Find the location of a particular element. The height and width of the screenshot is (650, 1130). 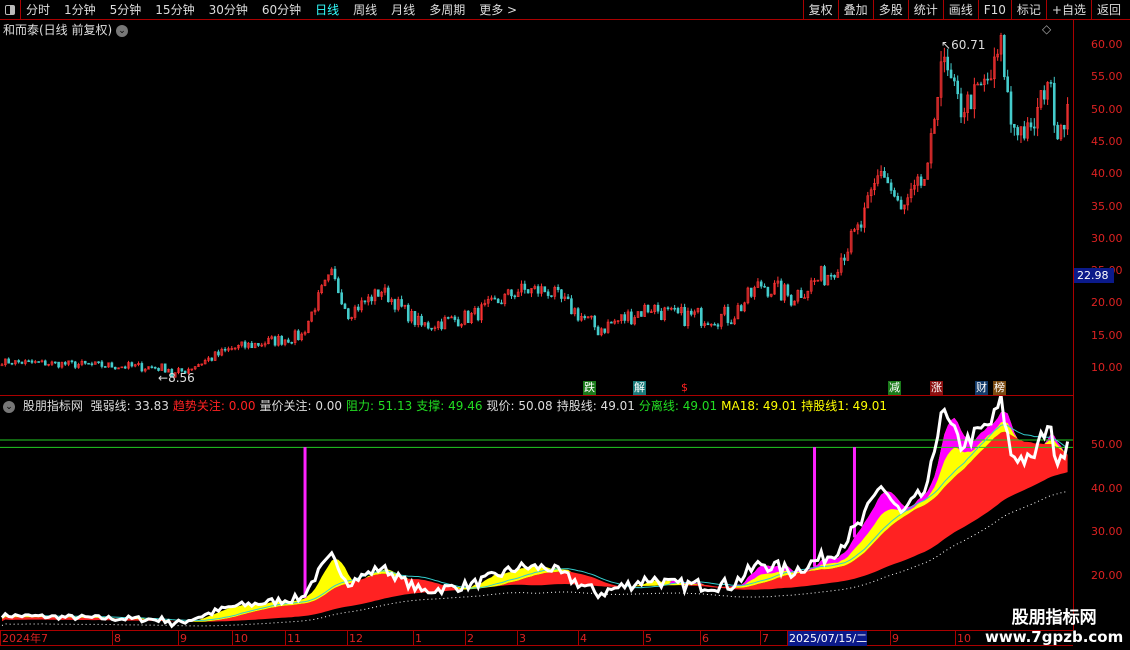

date-label: 6 is located at coordinates (704, 638).